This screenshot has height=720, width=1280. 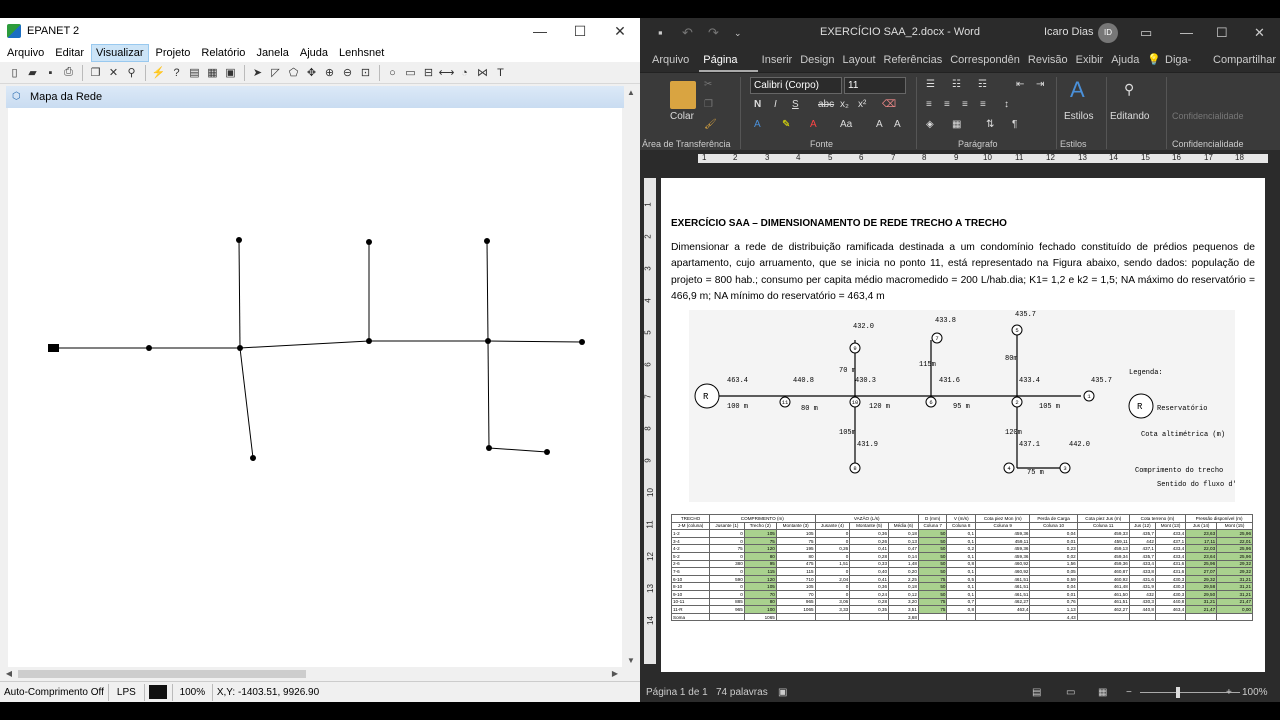 What do you see at coordinates (760, 609) in the screenshot?
I see `table-cell: 100` at bounding box center [760, 609].